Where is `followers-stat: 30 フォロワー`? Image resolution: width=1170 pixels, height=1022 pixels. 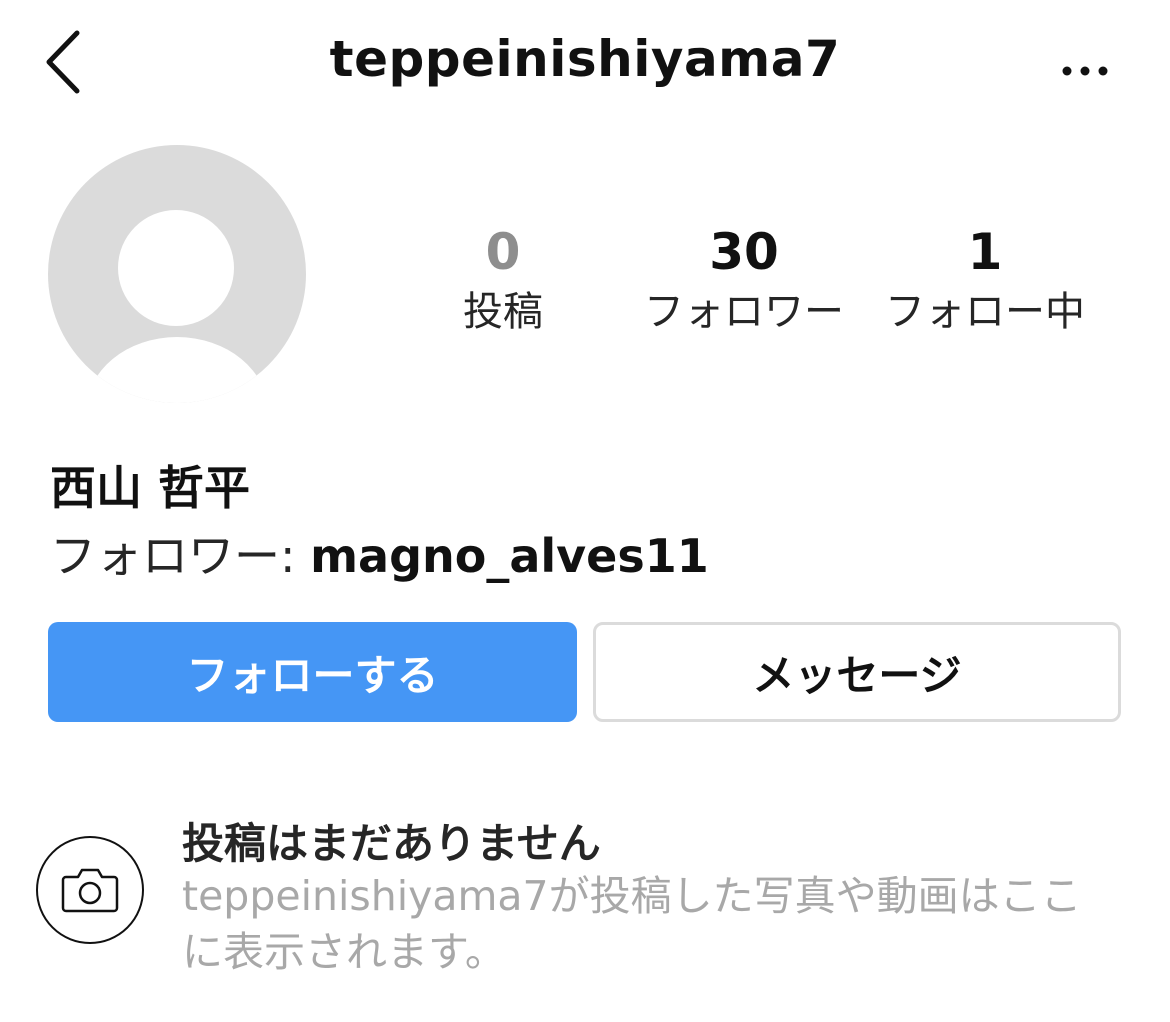 followers-stat: 30 フォロワー is located at coordinates (744, 281).